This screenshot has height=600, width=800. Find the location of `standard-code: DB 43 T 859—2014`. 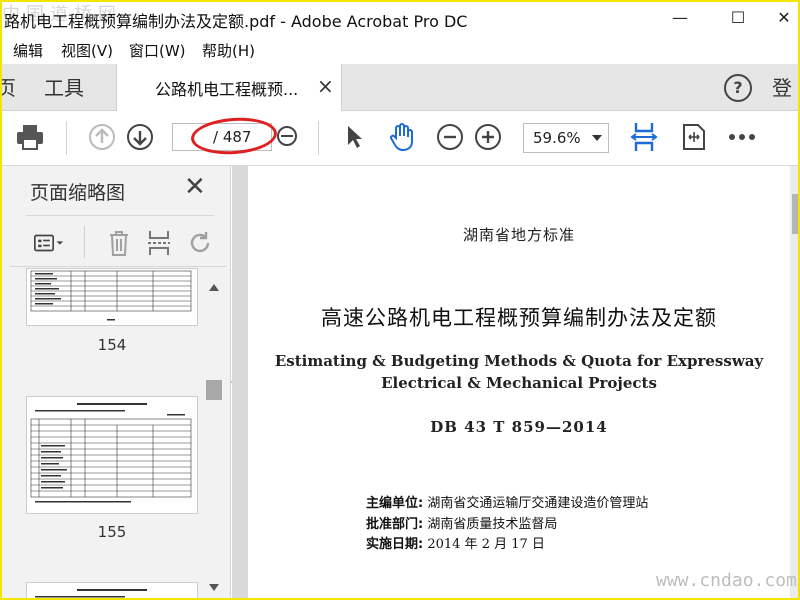

standard-code: DB 43 T 859—2014 is located at coordinates (519, 427).